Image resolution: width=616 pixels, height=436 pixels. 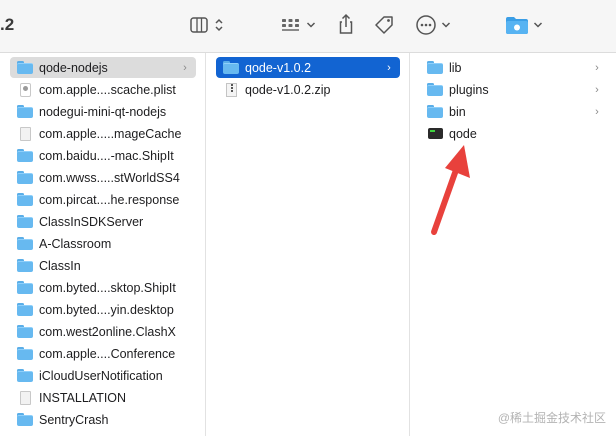 I want to click on list-item: qode-v1.0.2.zip, so click(x=308, y=89).